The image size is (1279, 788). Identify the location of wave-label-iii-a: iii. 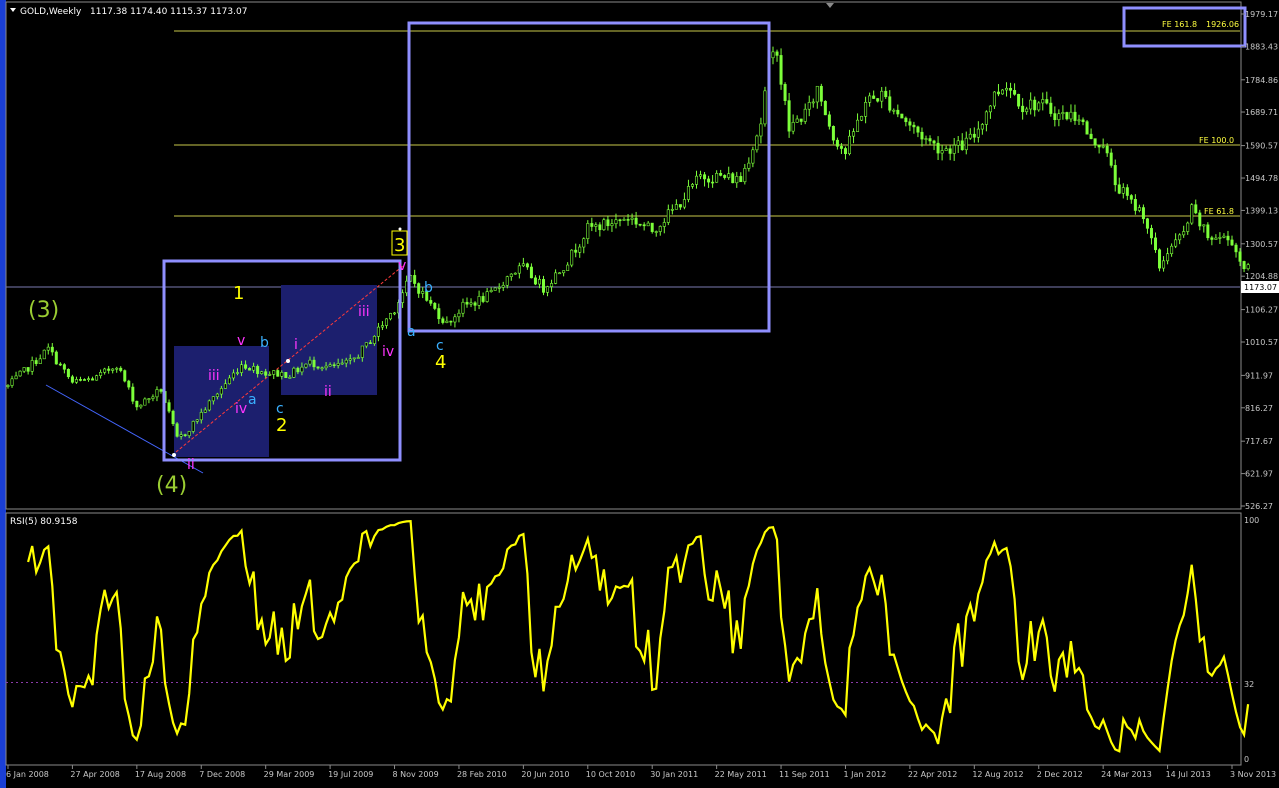
(214, 376).